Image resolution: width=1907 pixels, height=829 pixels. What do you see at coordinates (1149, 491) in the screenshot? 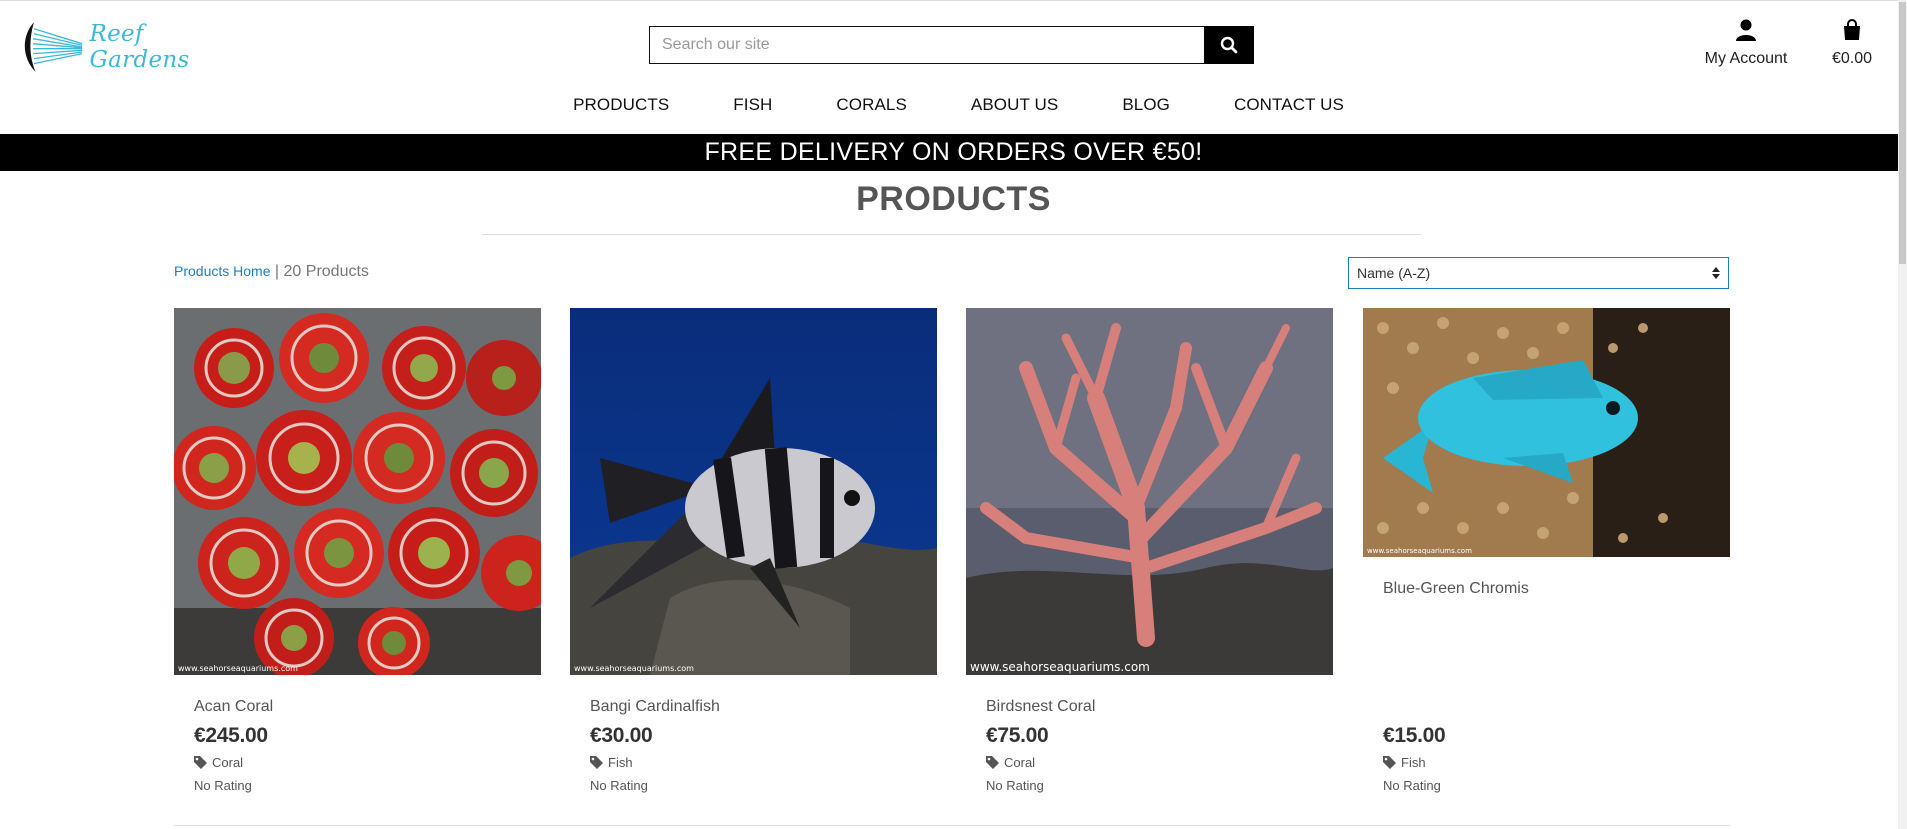
I see `product-image-birdsnest-coral: www.seahorseaquariums.com` at bounding box center [1149, 491].